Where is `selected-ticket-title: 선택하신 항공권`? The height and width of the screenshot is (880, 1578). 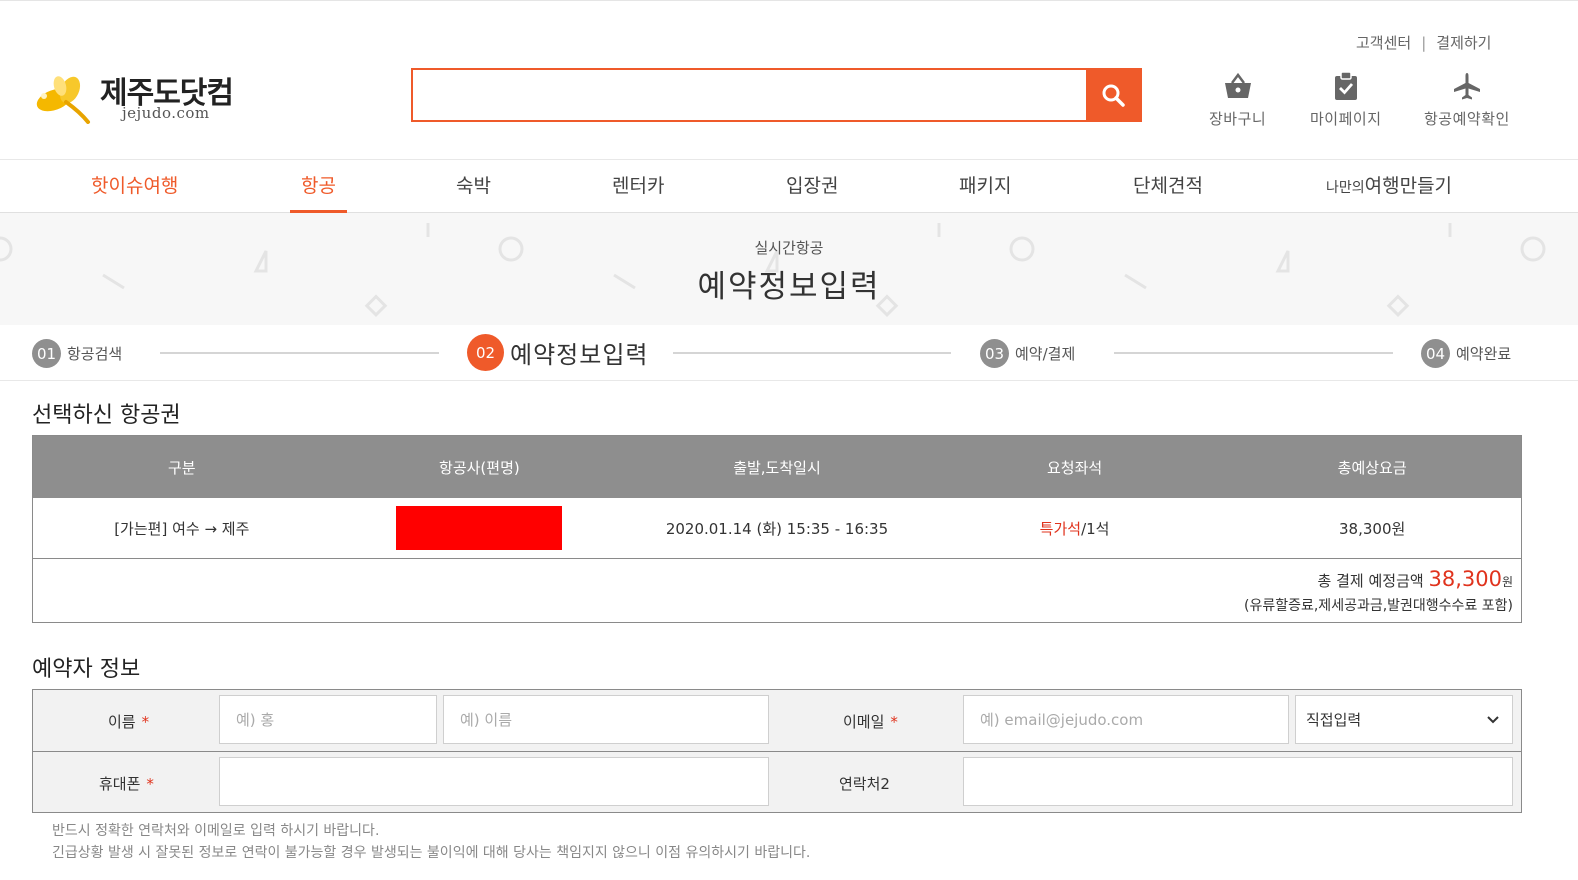 selected-ticket-title: 선택하신 항공권 is located at coordinates (106, 415).